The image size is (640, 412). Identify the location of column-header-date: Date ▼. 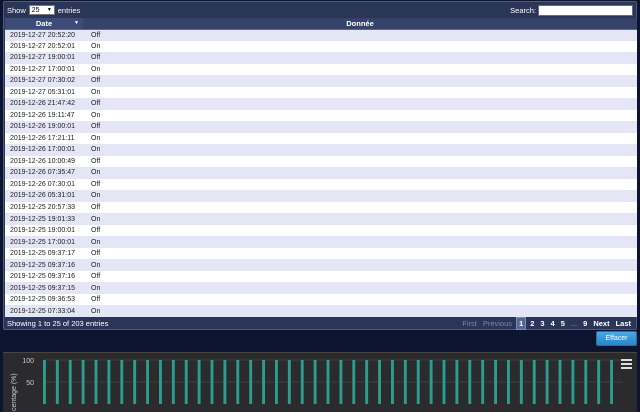
(44, 24).